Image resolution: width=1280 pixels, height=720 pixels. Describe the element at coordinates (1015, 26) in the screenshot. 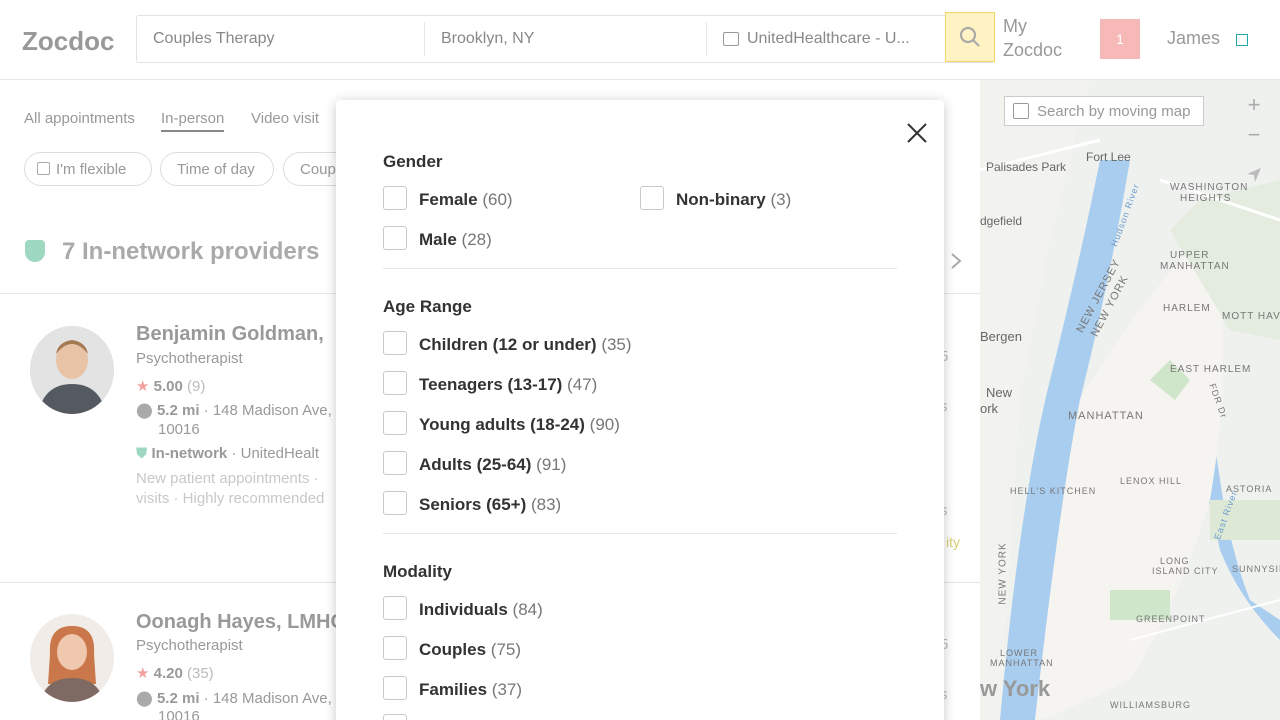

I see `my-zocdoc-link: My` at that location.